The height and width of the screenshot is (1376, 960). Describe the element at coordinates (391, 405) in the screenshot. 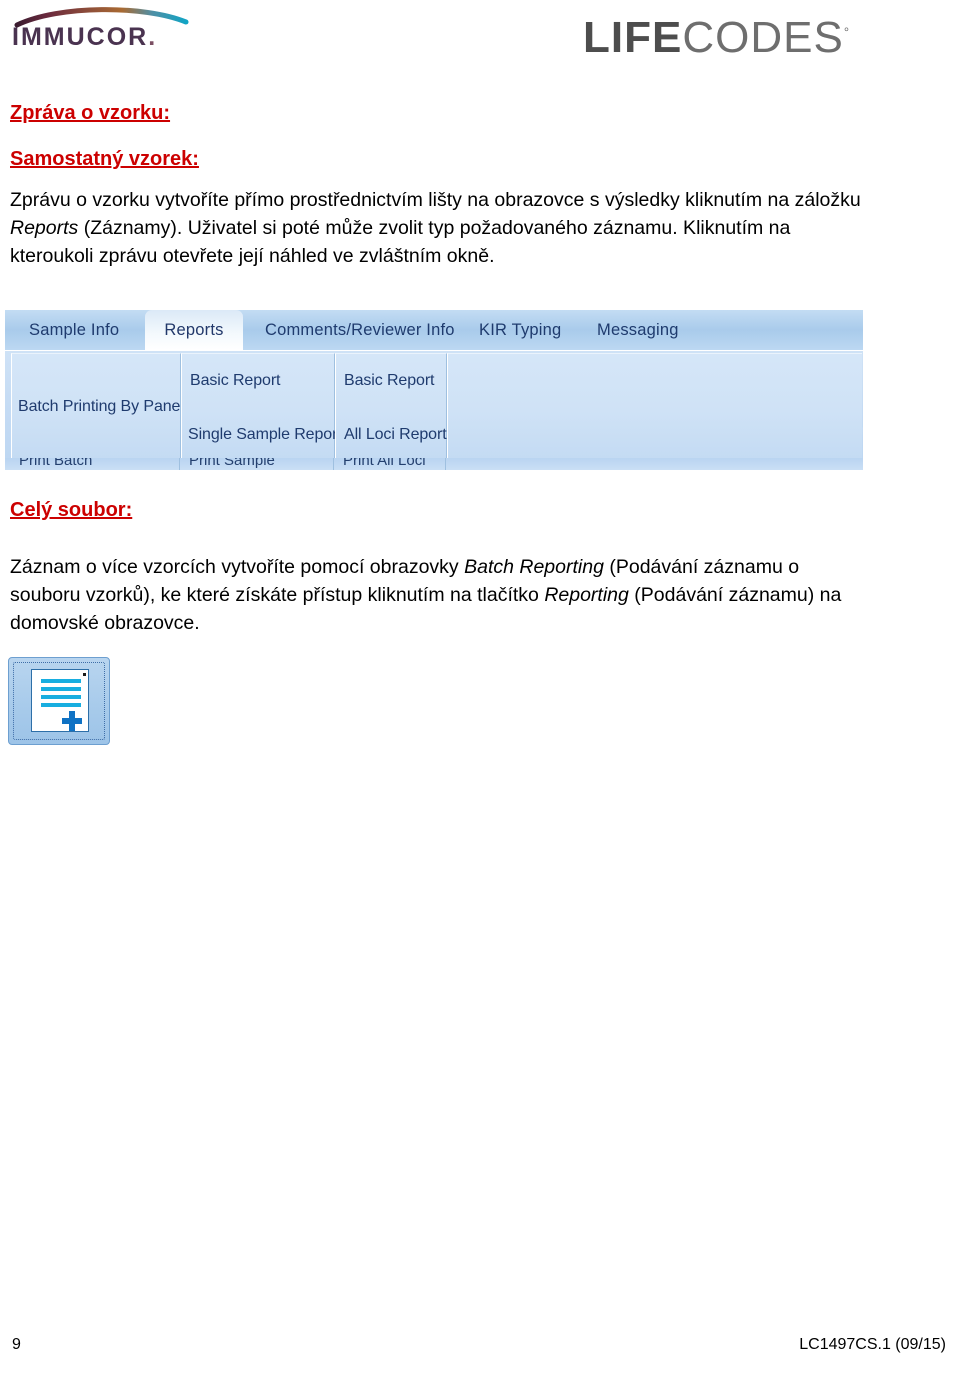

I see `ribbon-group-loci-reports: Basic Report All Loci Report` at that location.